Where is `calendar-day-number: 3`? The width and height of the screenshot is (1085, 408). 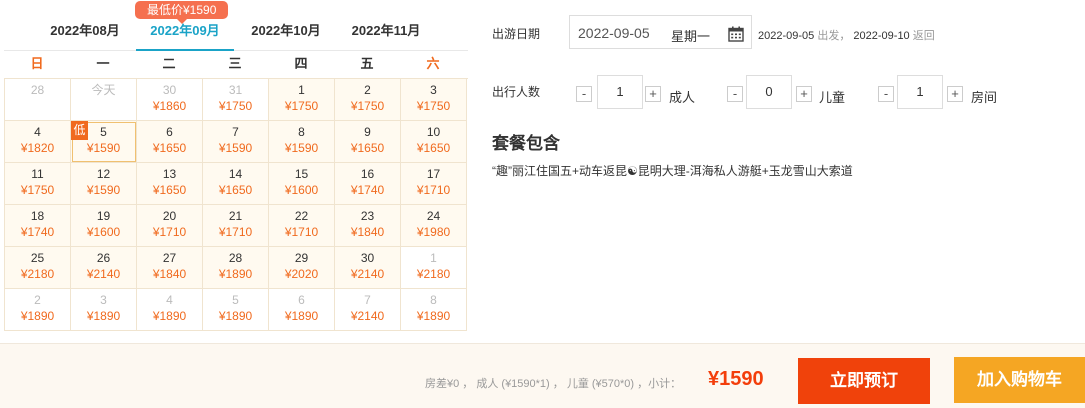 calendar-day-number: 3 is located at coordinates (103, 300).